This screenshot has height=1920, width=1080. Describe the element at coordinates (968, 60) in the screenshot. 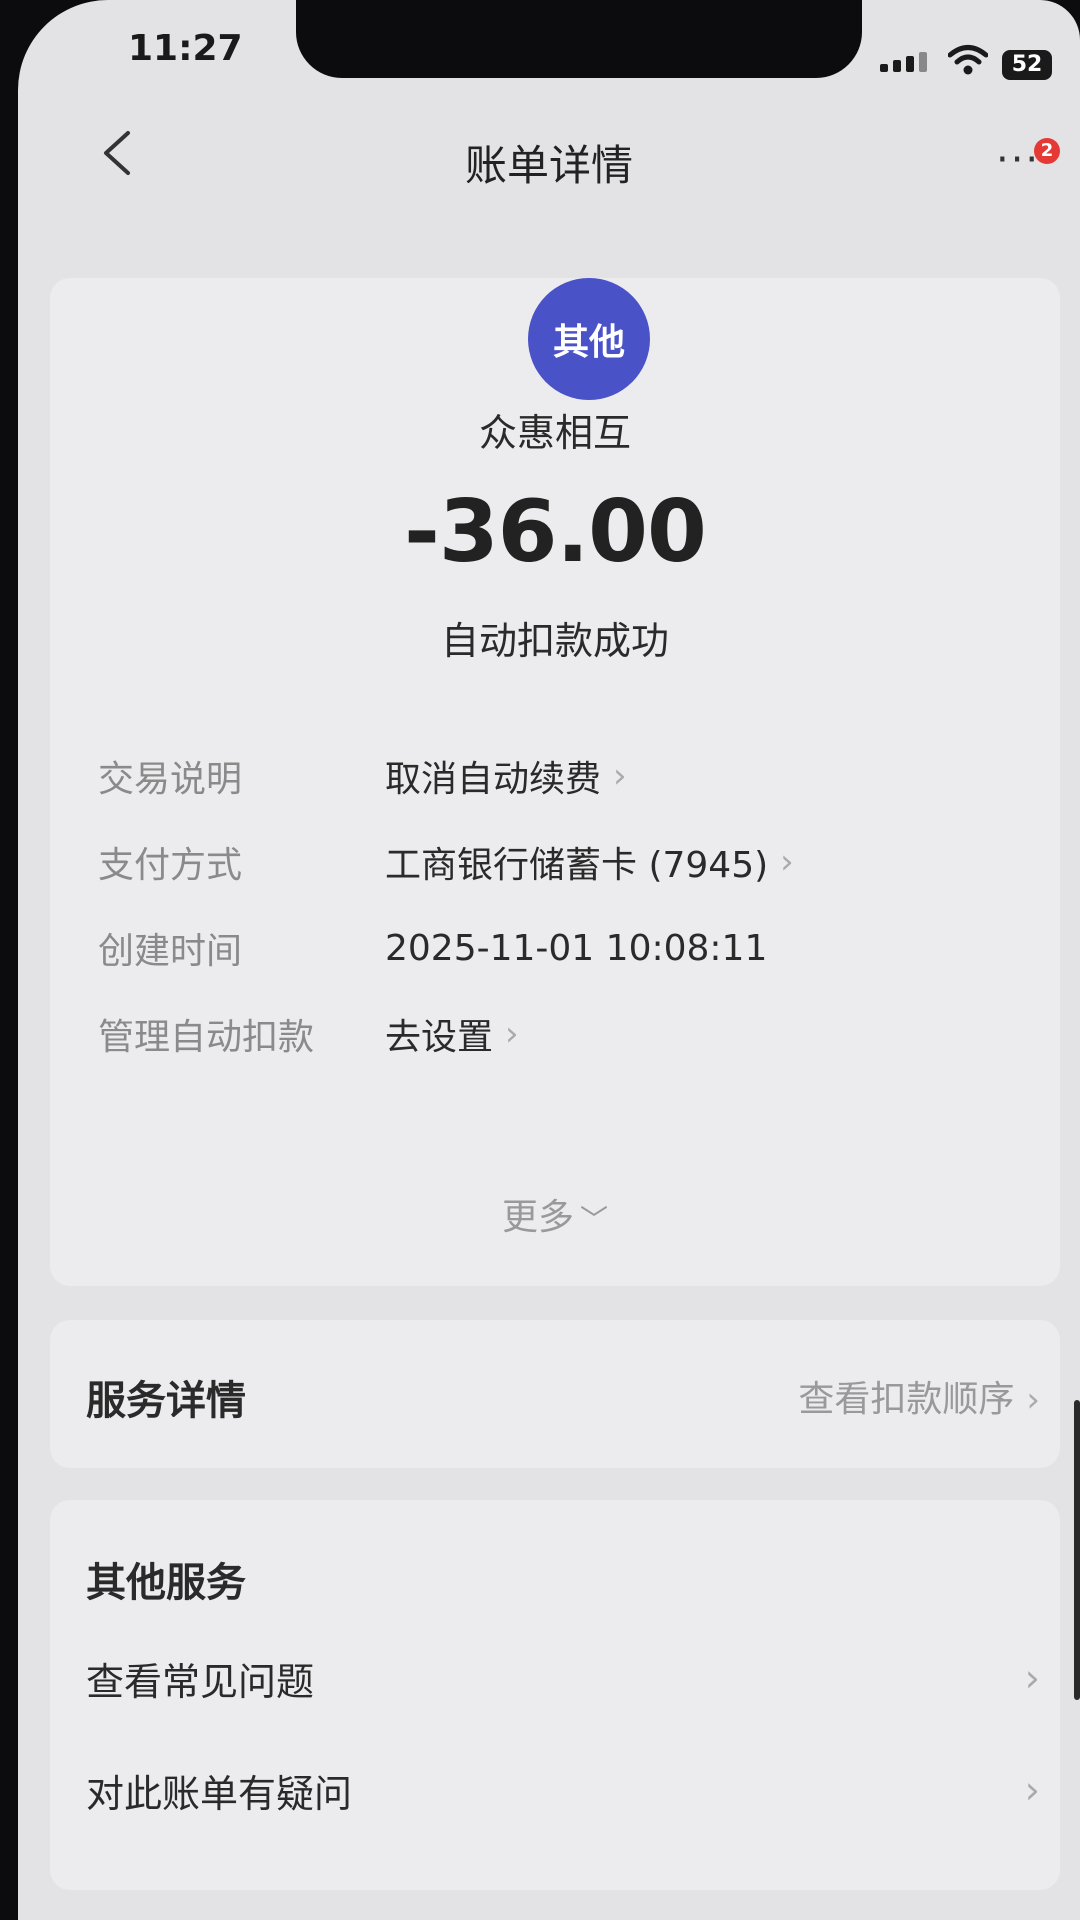

I see `wifi-icon` at that location.